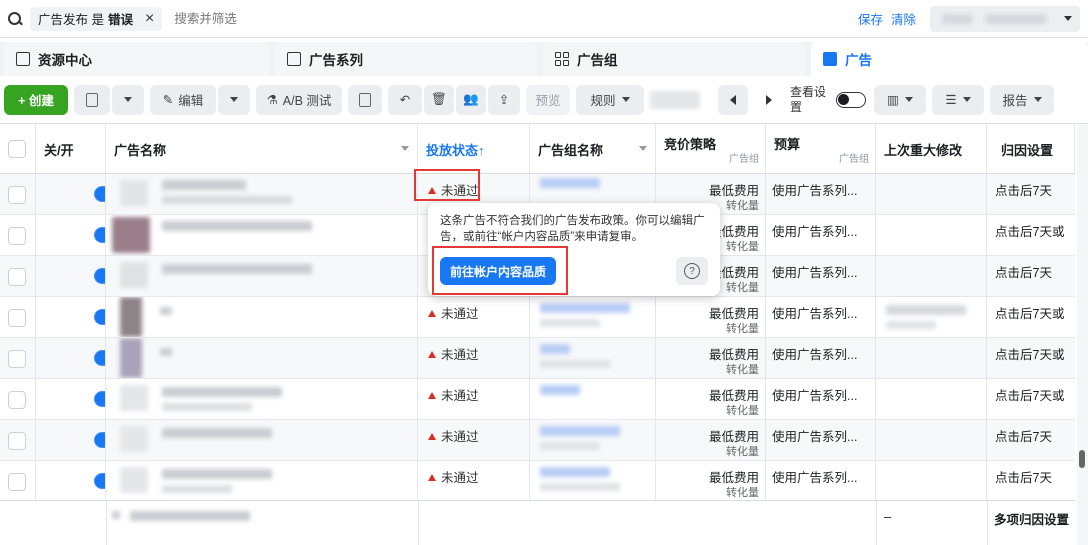  What do you see at coordinates (1082, 334) in the screenshot?
I see `vertical-scrollbar` at bounding box center [1082, 334].